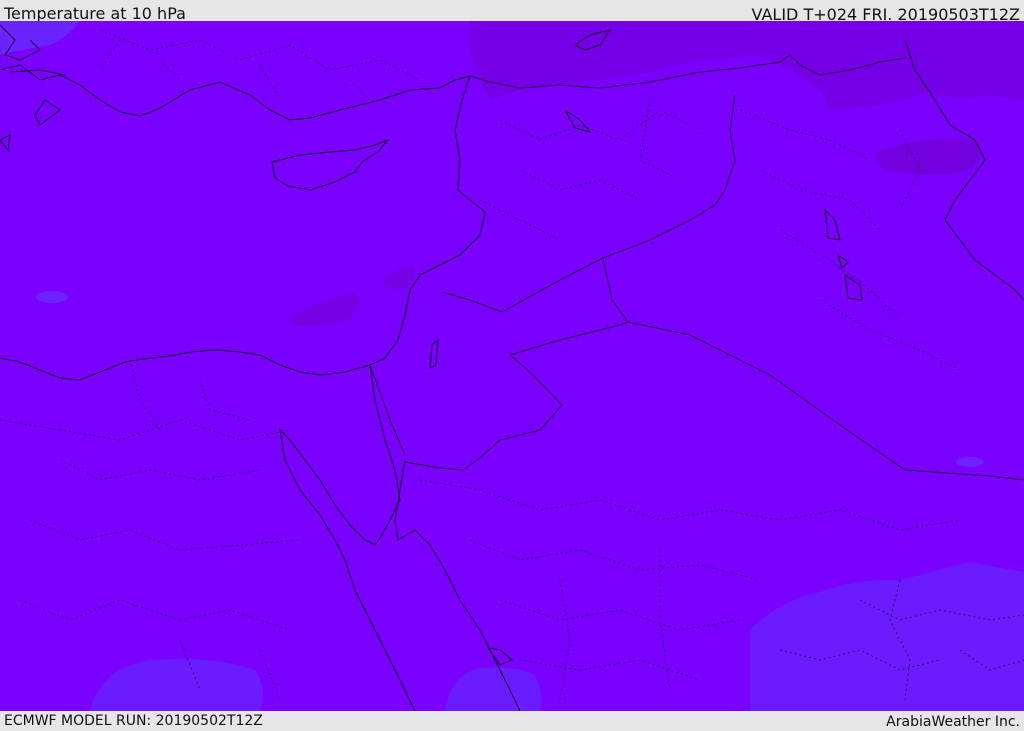  Describe the element at coordinates (970, 462) in the screenshot. I see `temperature-field-east-small-cool` at that location.